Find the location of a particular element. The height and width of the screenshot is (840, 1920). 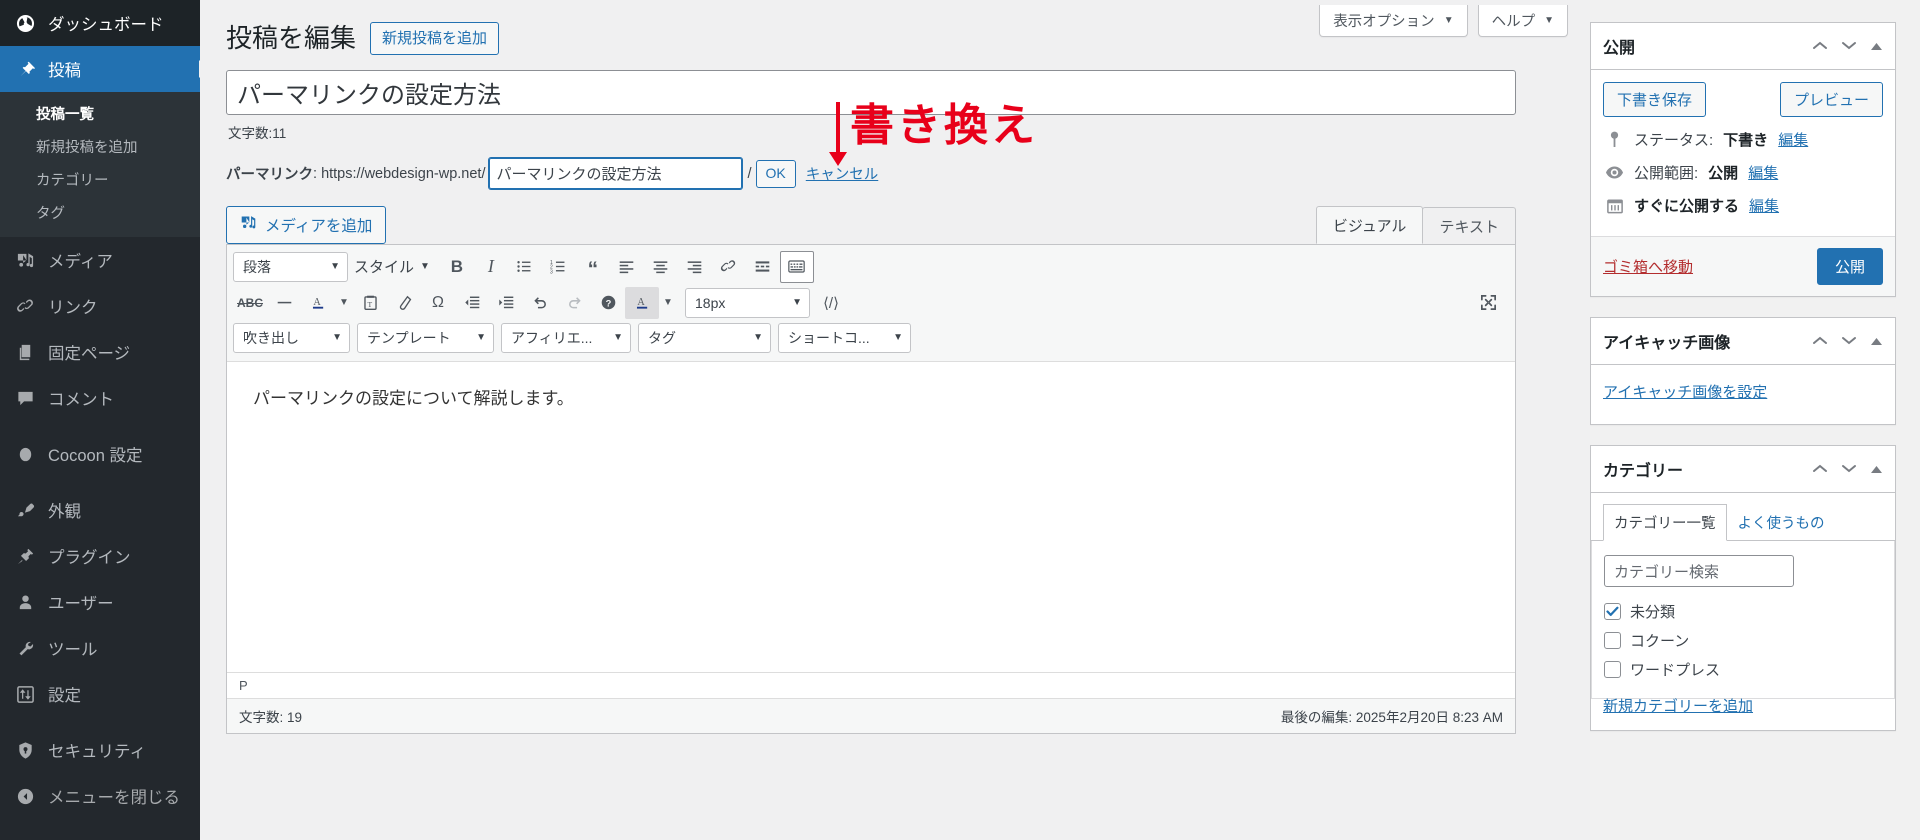

save-draft-button: 下書き保存 is located at coordinates (1655, 99).